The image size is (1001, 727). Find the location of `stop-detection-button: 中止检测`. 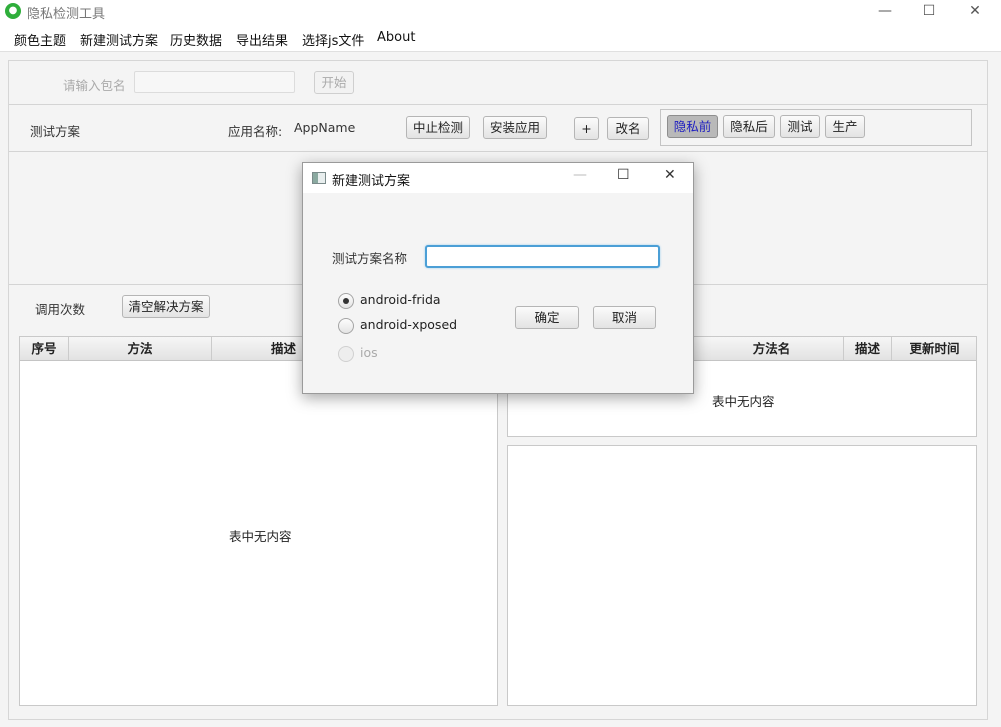

stop-detection-button: 中止检测 is located at coordinates (438, 127).